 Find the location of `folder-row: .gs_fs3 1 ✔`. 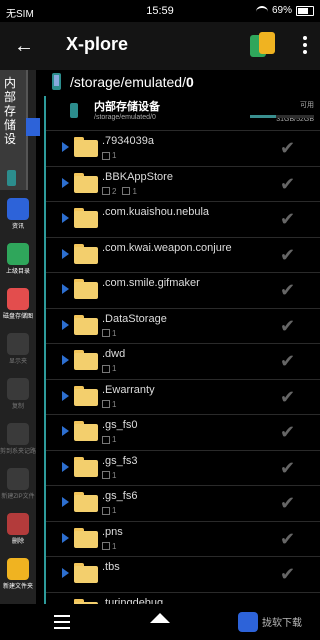

folder-row: .gs_fs3 1 ✔ is located at coordinates (183, 468).